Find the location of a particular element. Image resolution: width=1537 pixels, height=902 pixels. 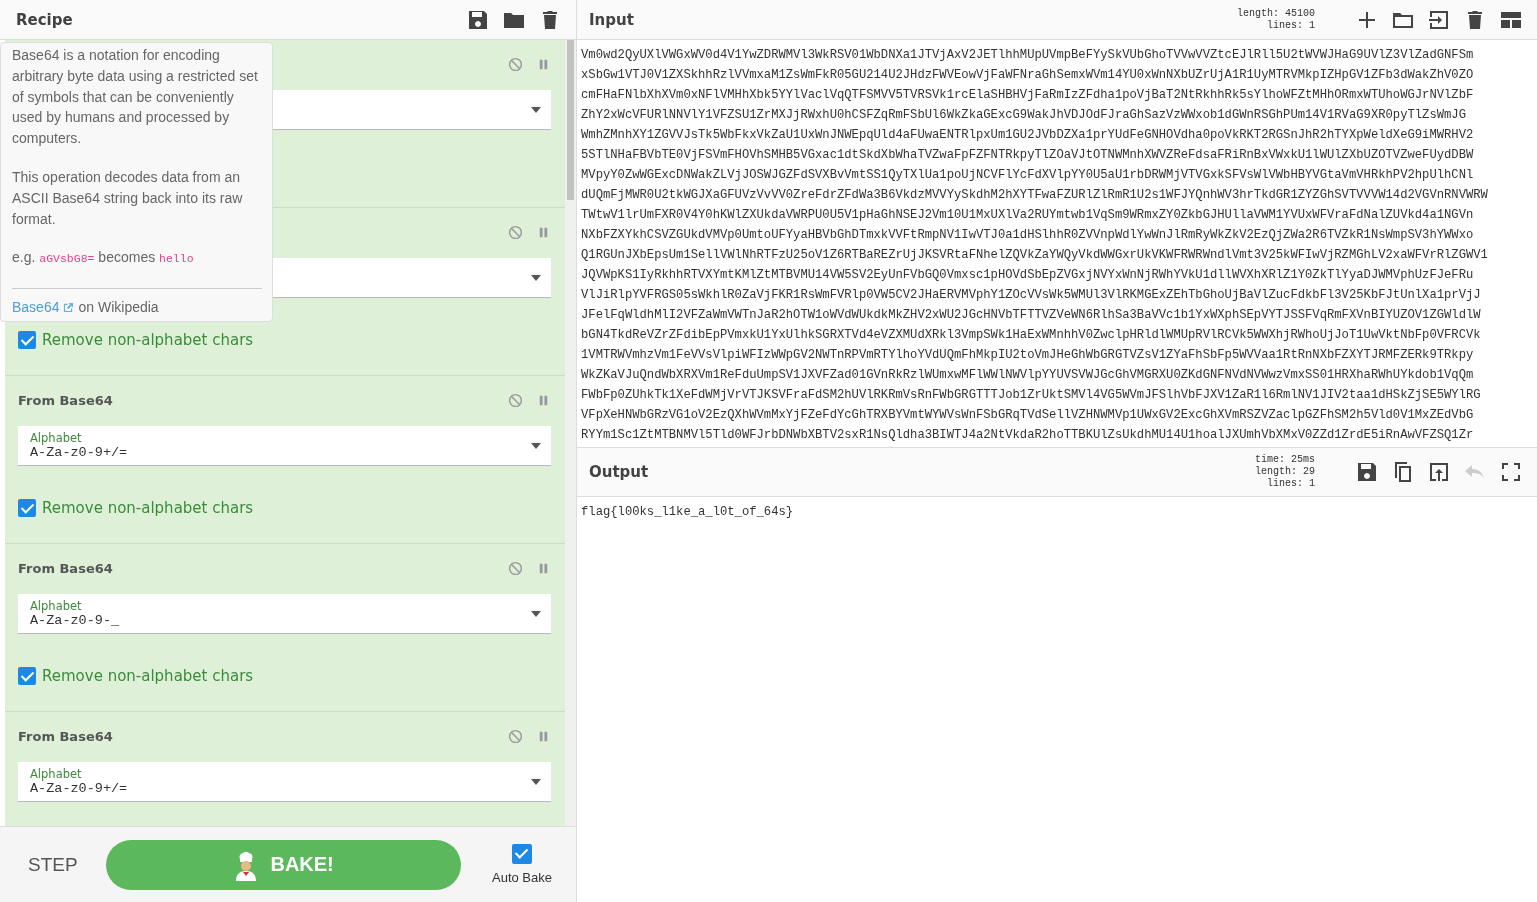

input-stats: length: 45100 lines: 1 is located at coordinates (1275, 19).